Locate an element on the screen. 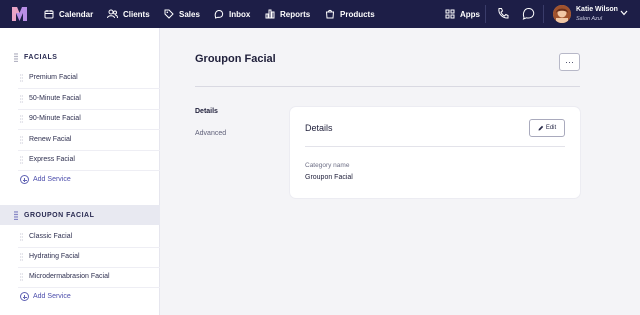  category-name-value: Groupon Facial is located at coordinates (329, 177).